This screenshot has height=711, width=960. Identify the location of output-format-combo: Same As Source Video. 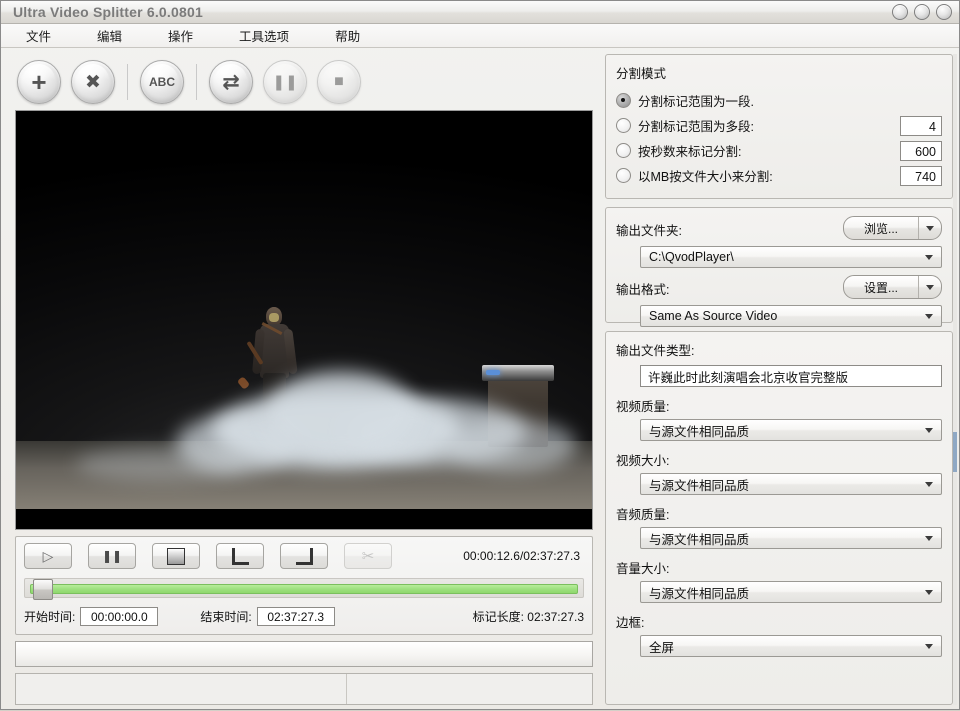
(791, 316).